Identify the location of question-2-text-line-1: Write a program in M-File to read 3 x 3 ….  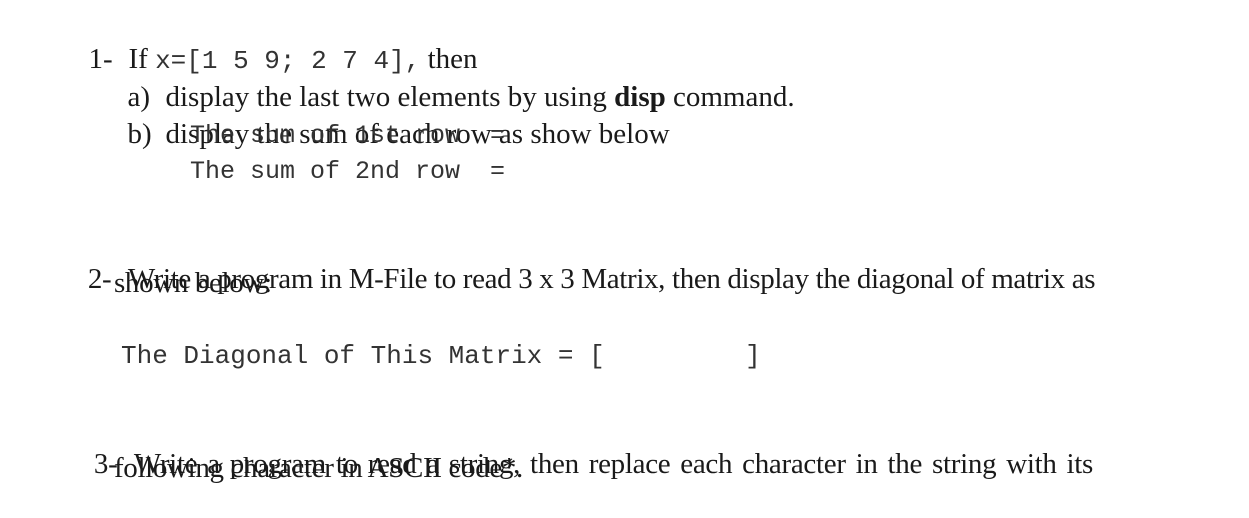
(611, 279).